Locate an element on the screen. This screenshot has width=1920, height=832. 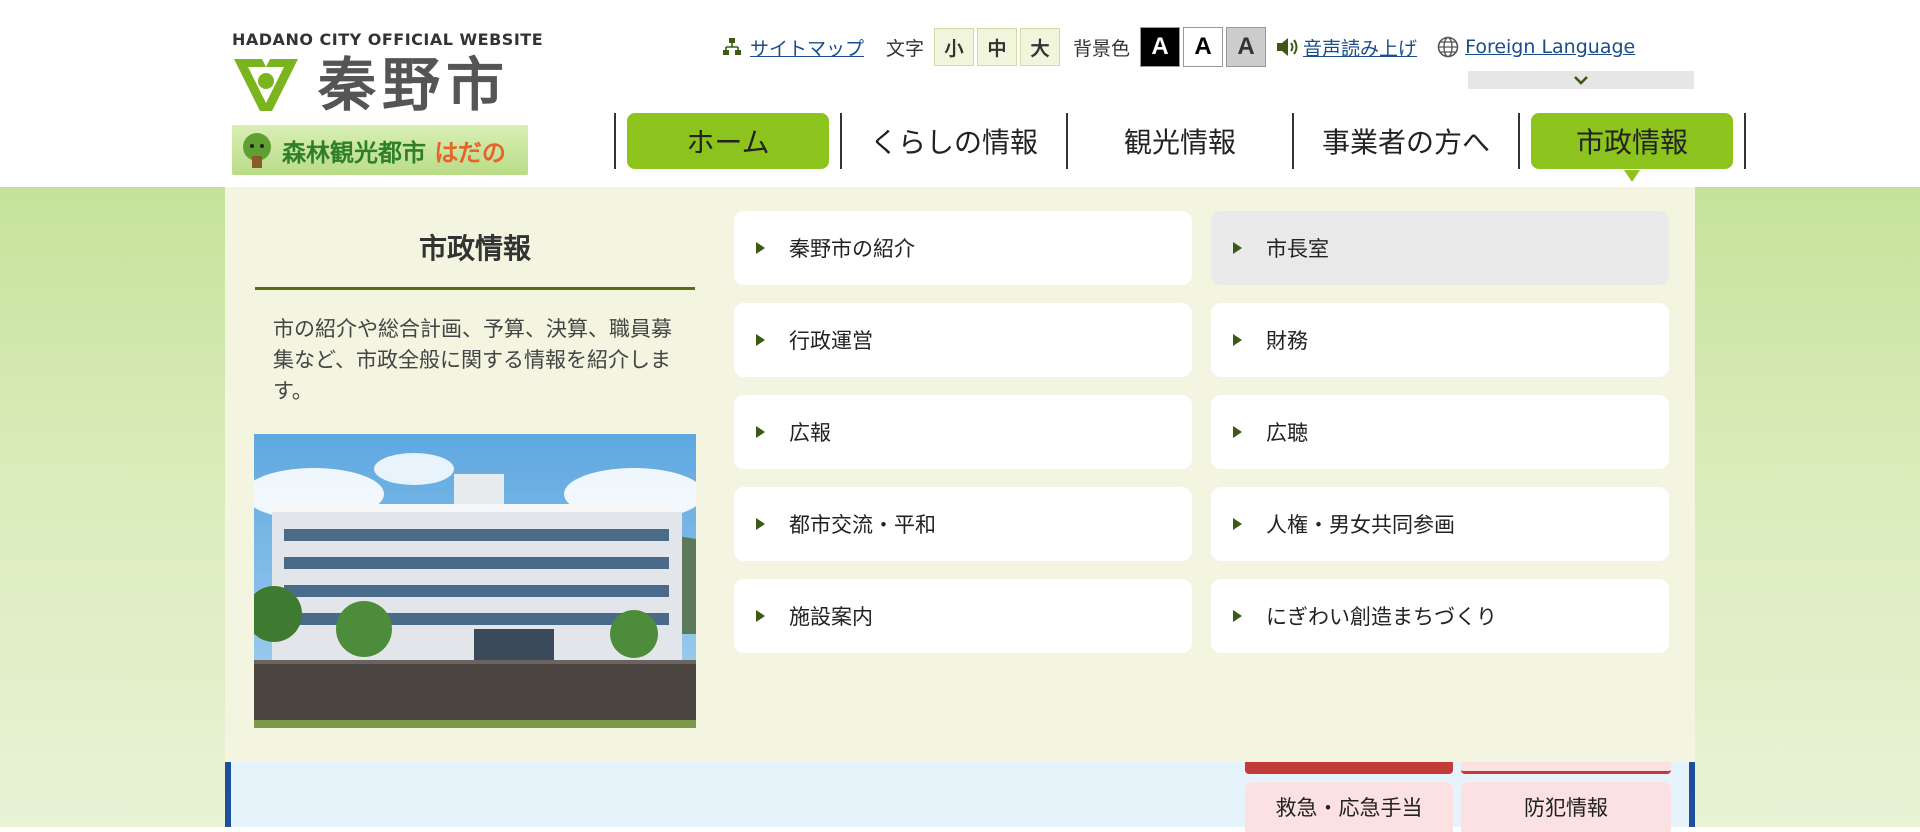
nav-item-label: 市政情報 is located at coordinates (1632, 141).